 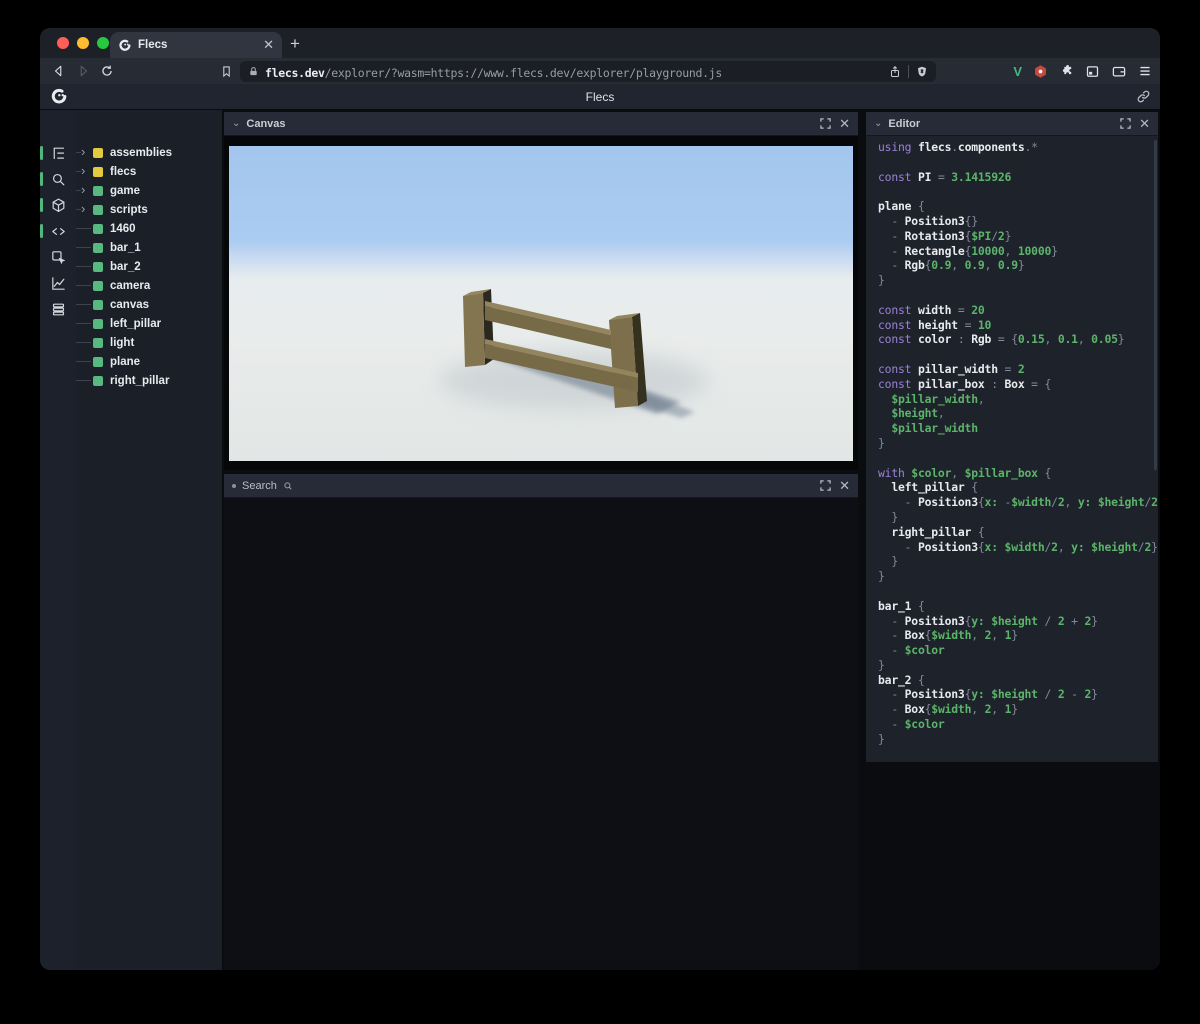 I want to click on collapsed-dot-icon, so click(x=234, y=485).